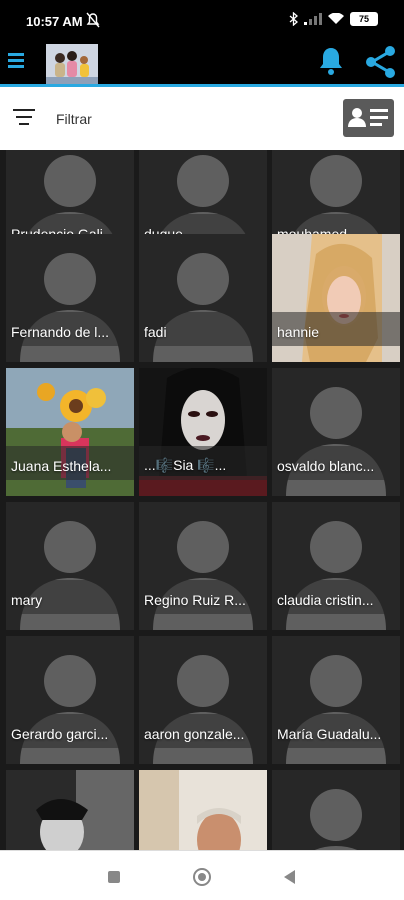  Describe the element at coordinates (114, 877) in the screenshot. I see `recents-button` at that location.